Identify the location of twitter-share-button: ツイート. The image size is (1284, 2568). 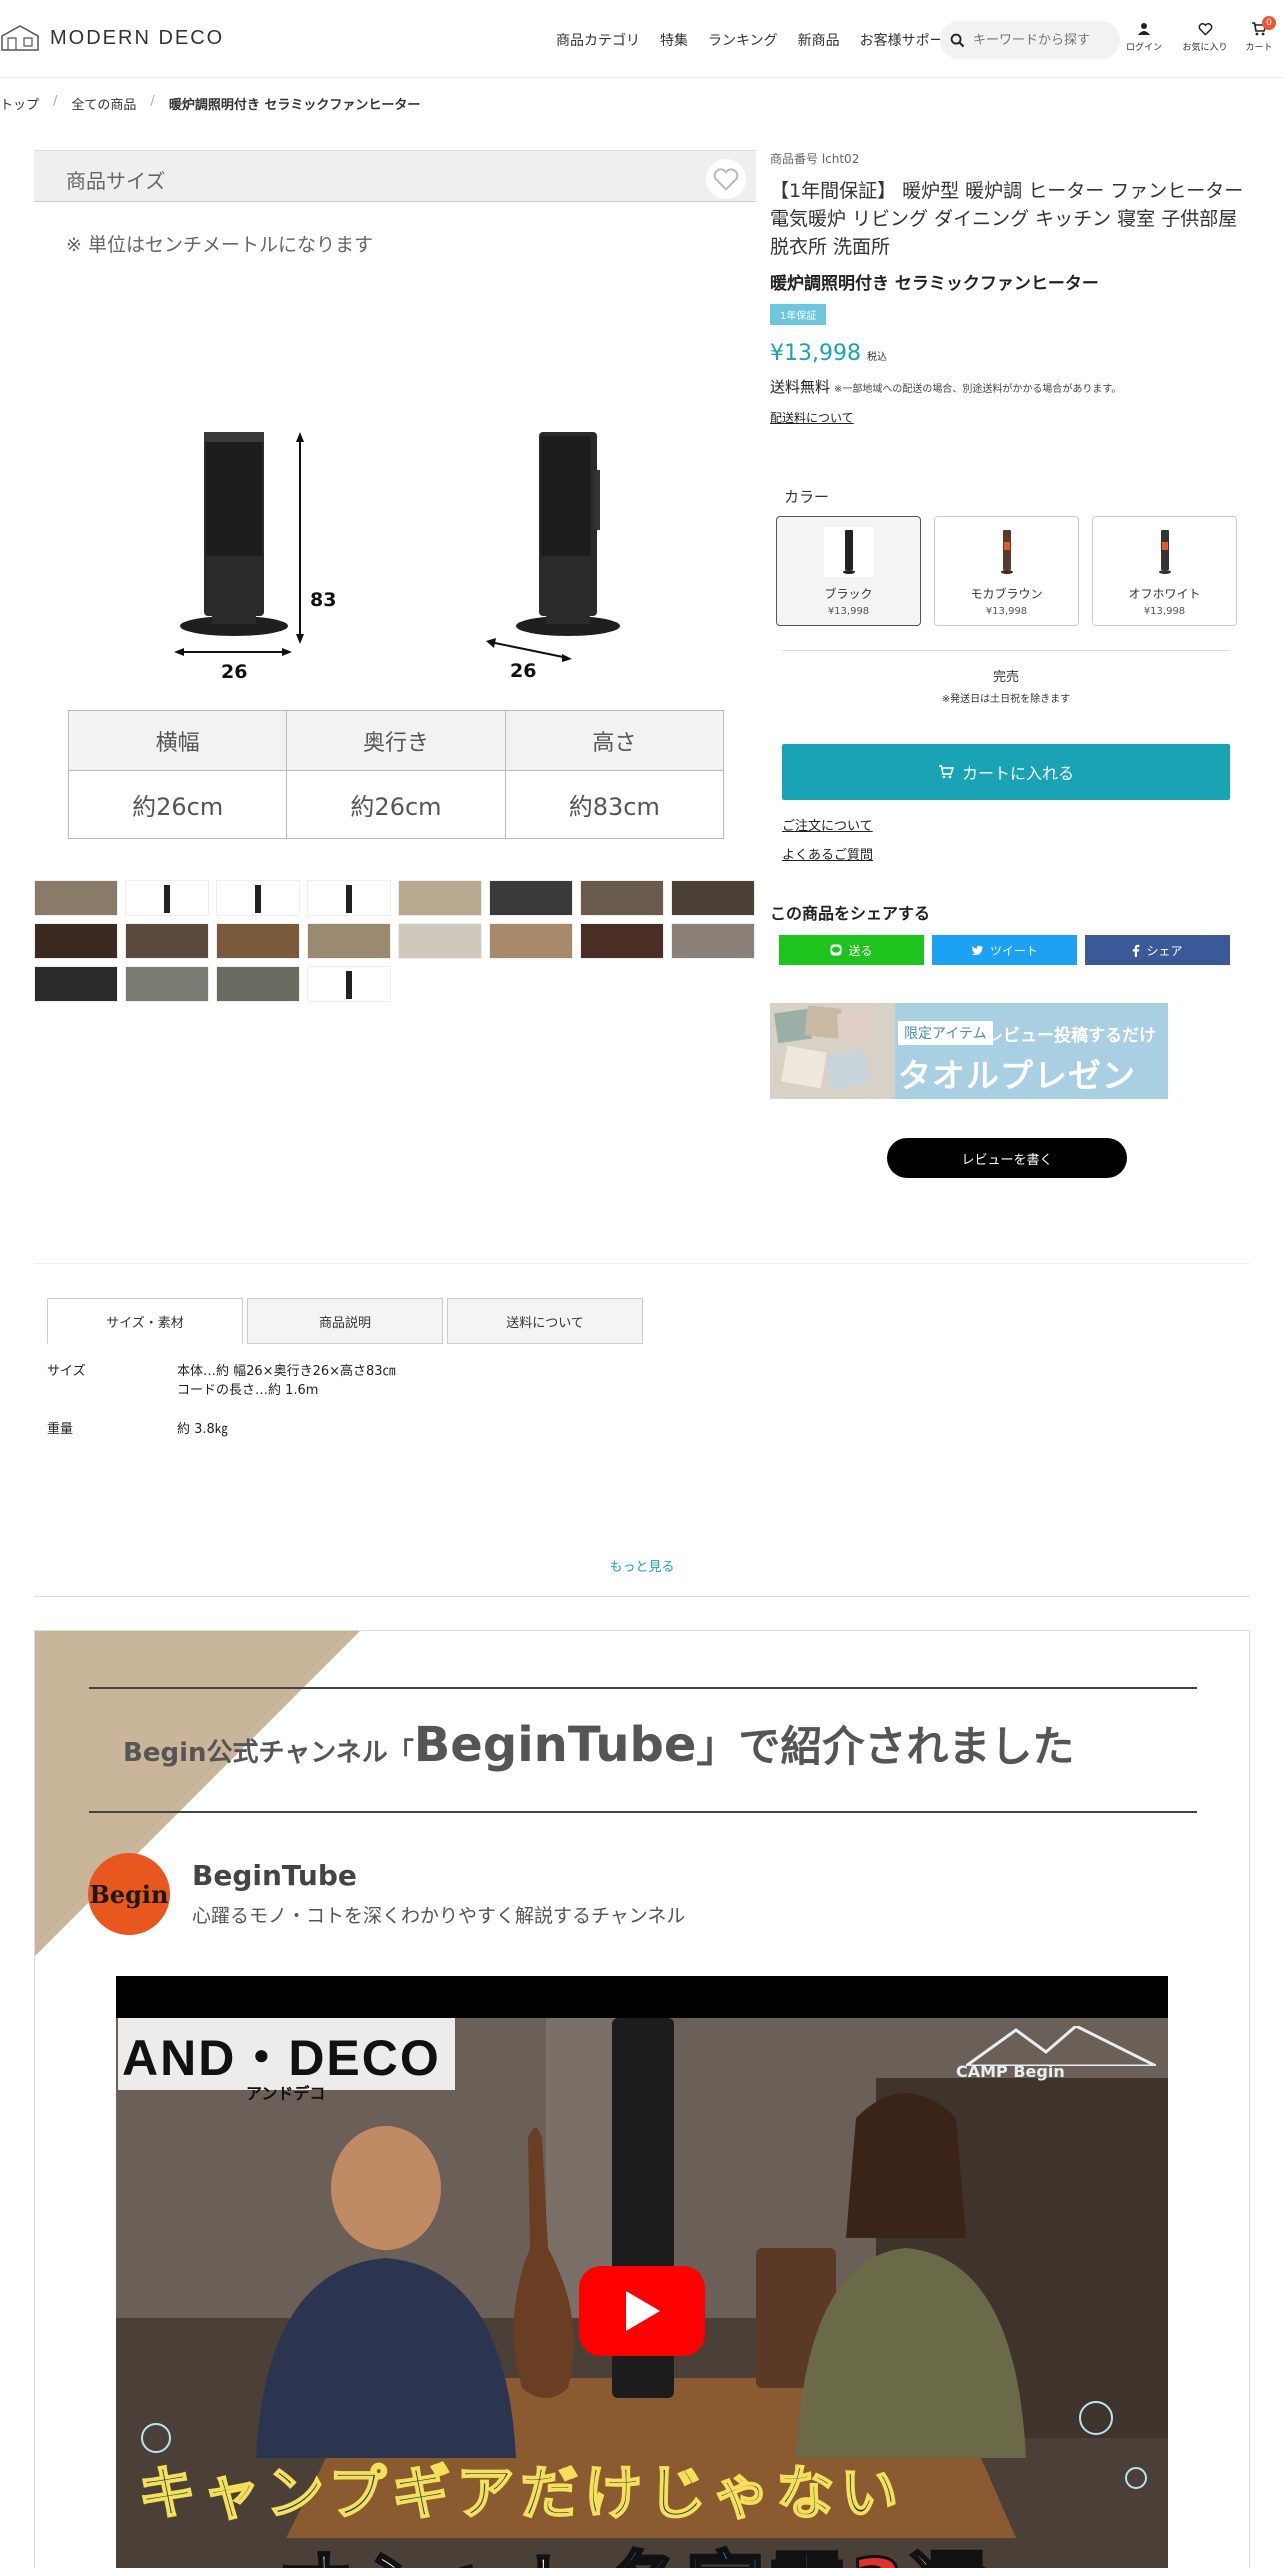
(1004, 950).